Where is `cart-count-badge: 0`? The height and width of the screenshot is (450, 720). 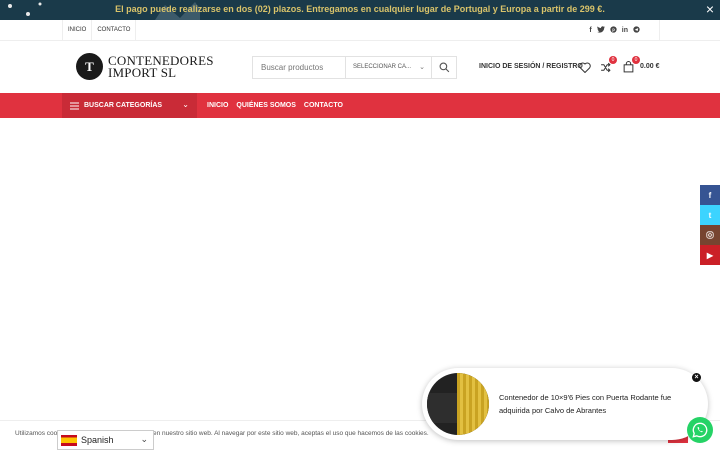
cart-count-badge: 0 is located at coordinates (636, 60).